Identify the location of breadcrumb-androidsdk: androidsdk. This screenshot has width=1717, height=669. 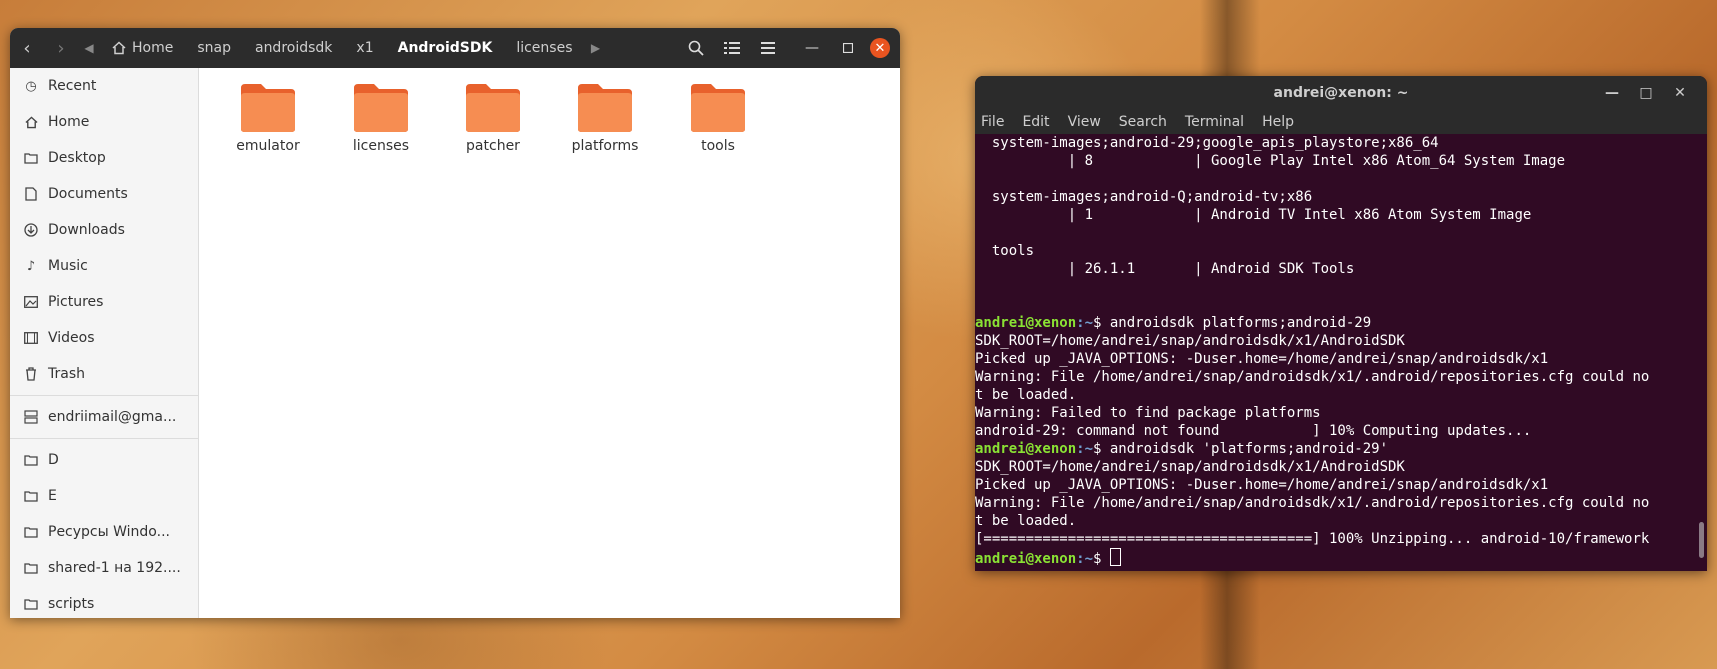
(293, 48).